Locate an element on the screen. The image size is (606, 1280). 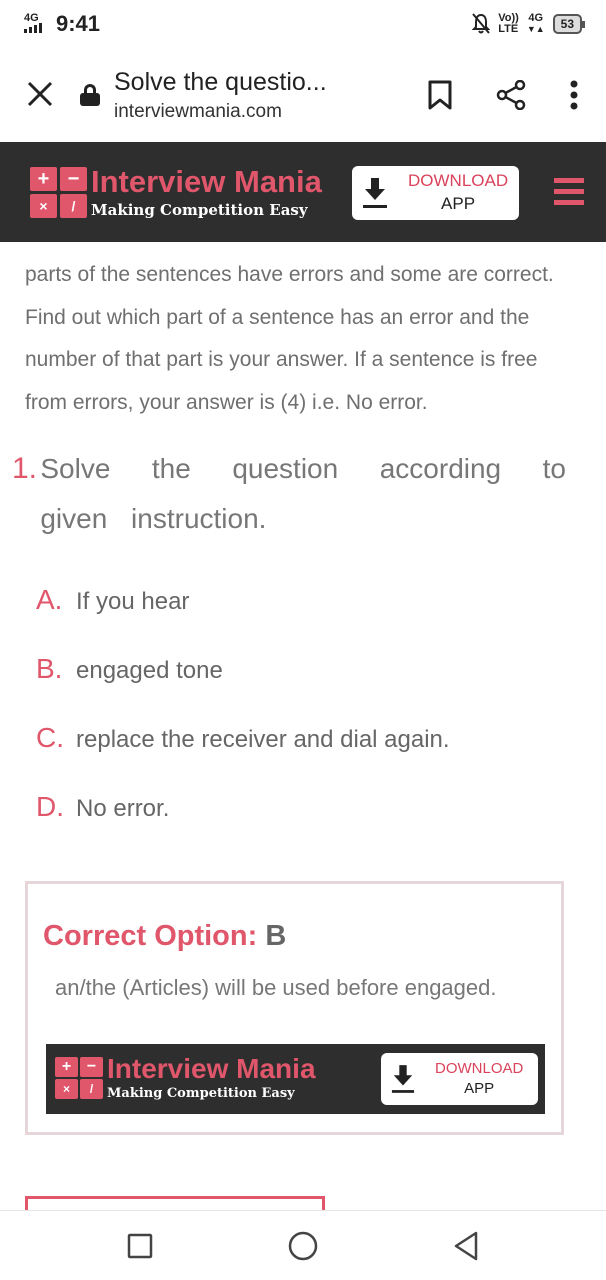
nav-home-icon is located at coordinates (303, 1246).